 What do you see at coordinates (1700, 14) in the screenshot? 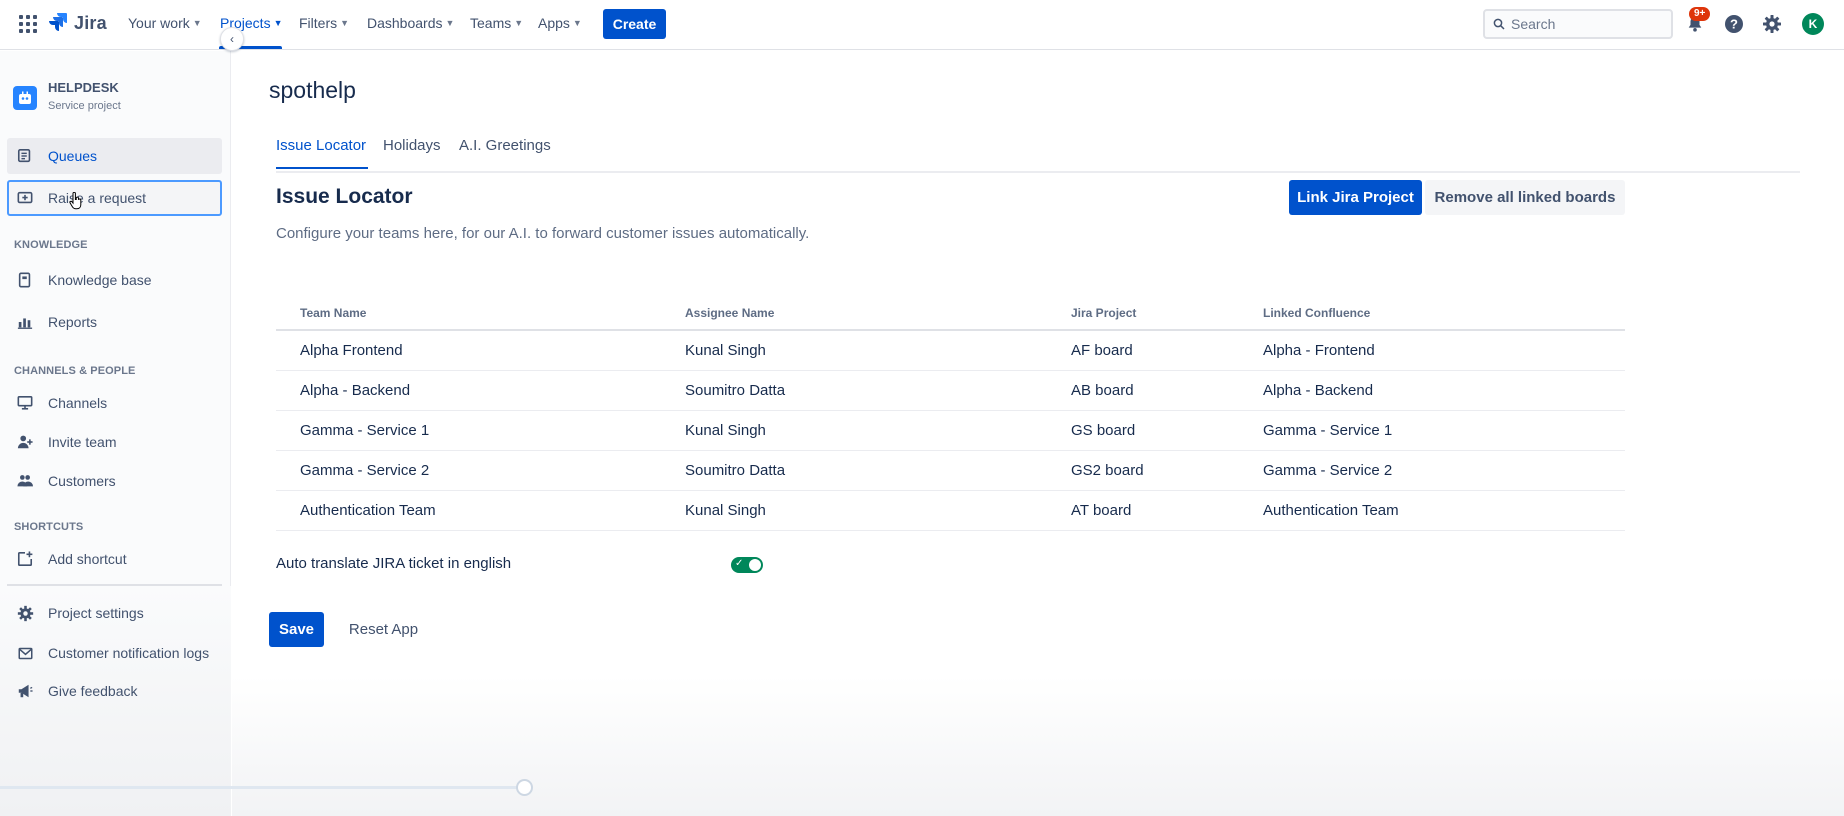
I see `notification-badge: 9+` at bounding box center [1700, 14].